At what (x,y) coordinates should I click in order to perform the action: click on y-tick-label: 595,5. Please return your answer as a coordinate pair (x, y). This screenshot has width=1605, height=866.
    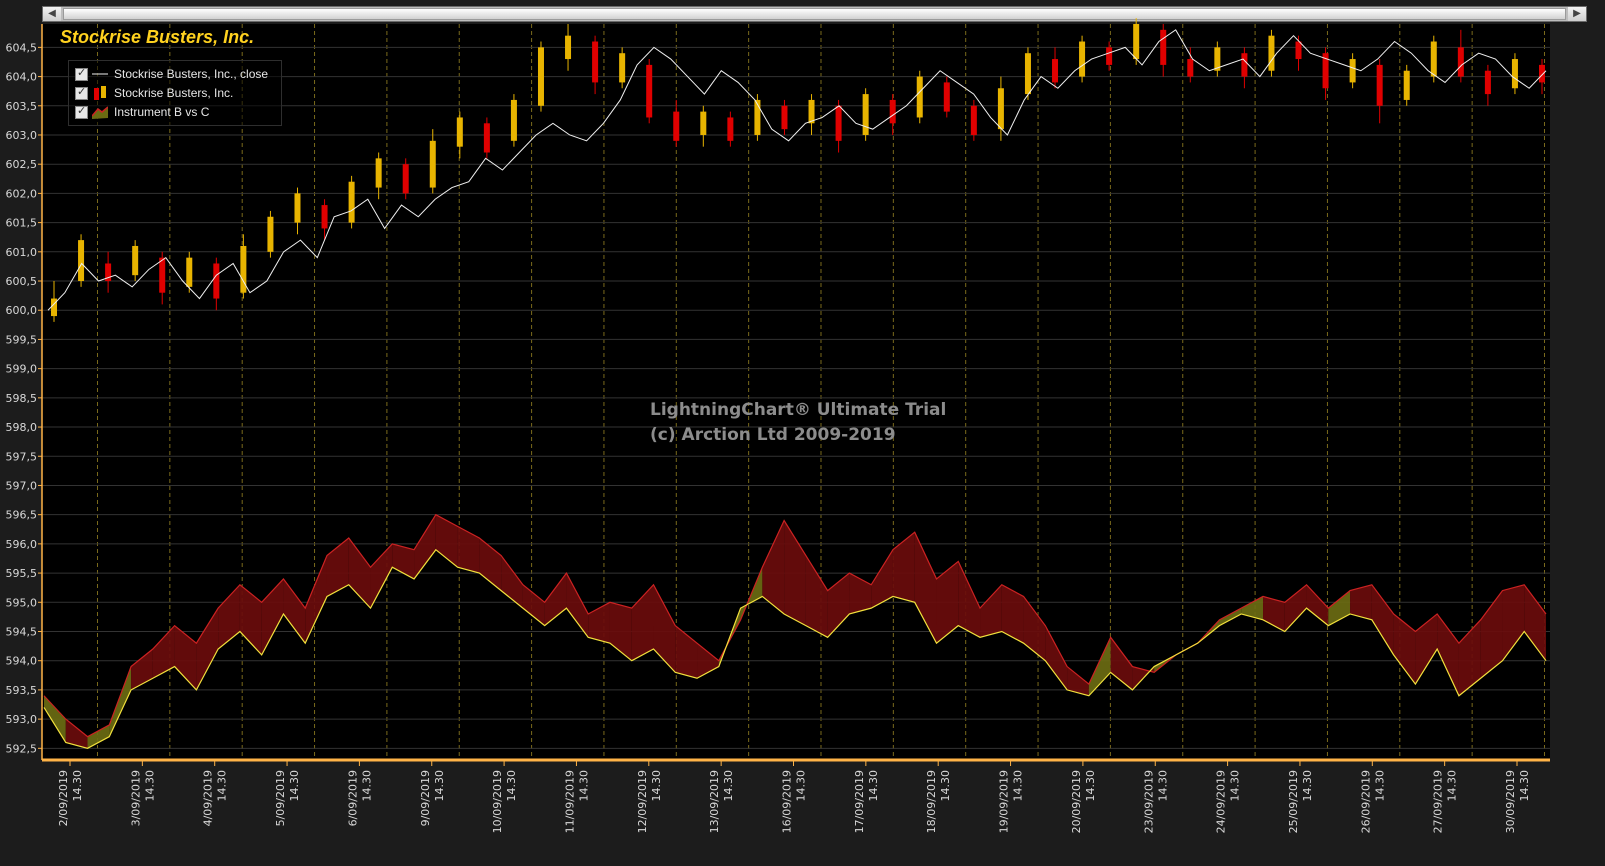
    Looking at the image, I should click on (22, 573).